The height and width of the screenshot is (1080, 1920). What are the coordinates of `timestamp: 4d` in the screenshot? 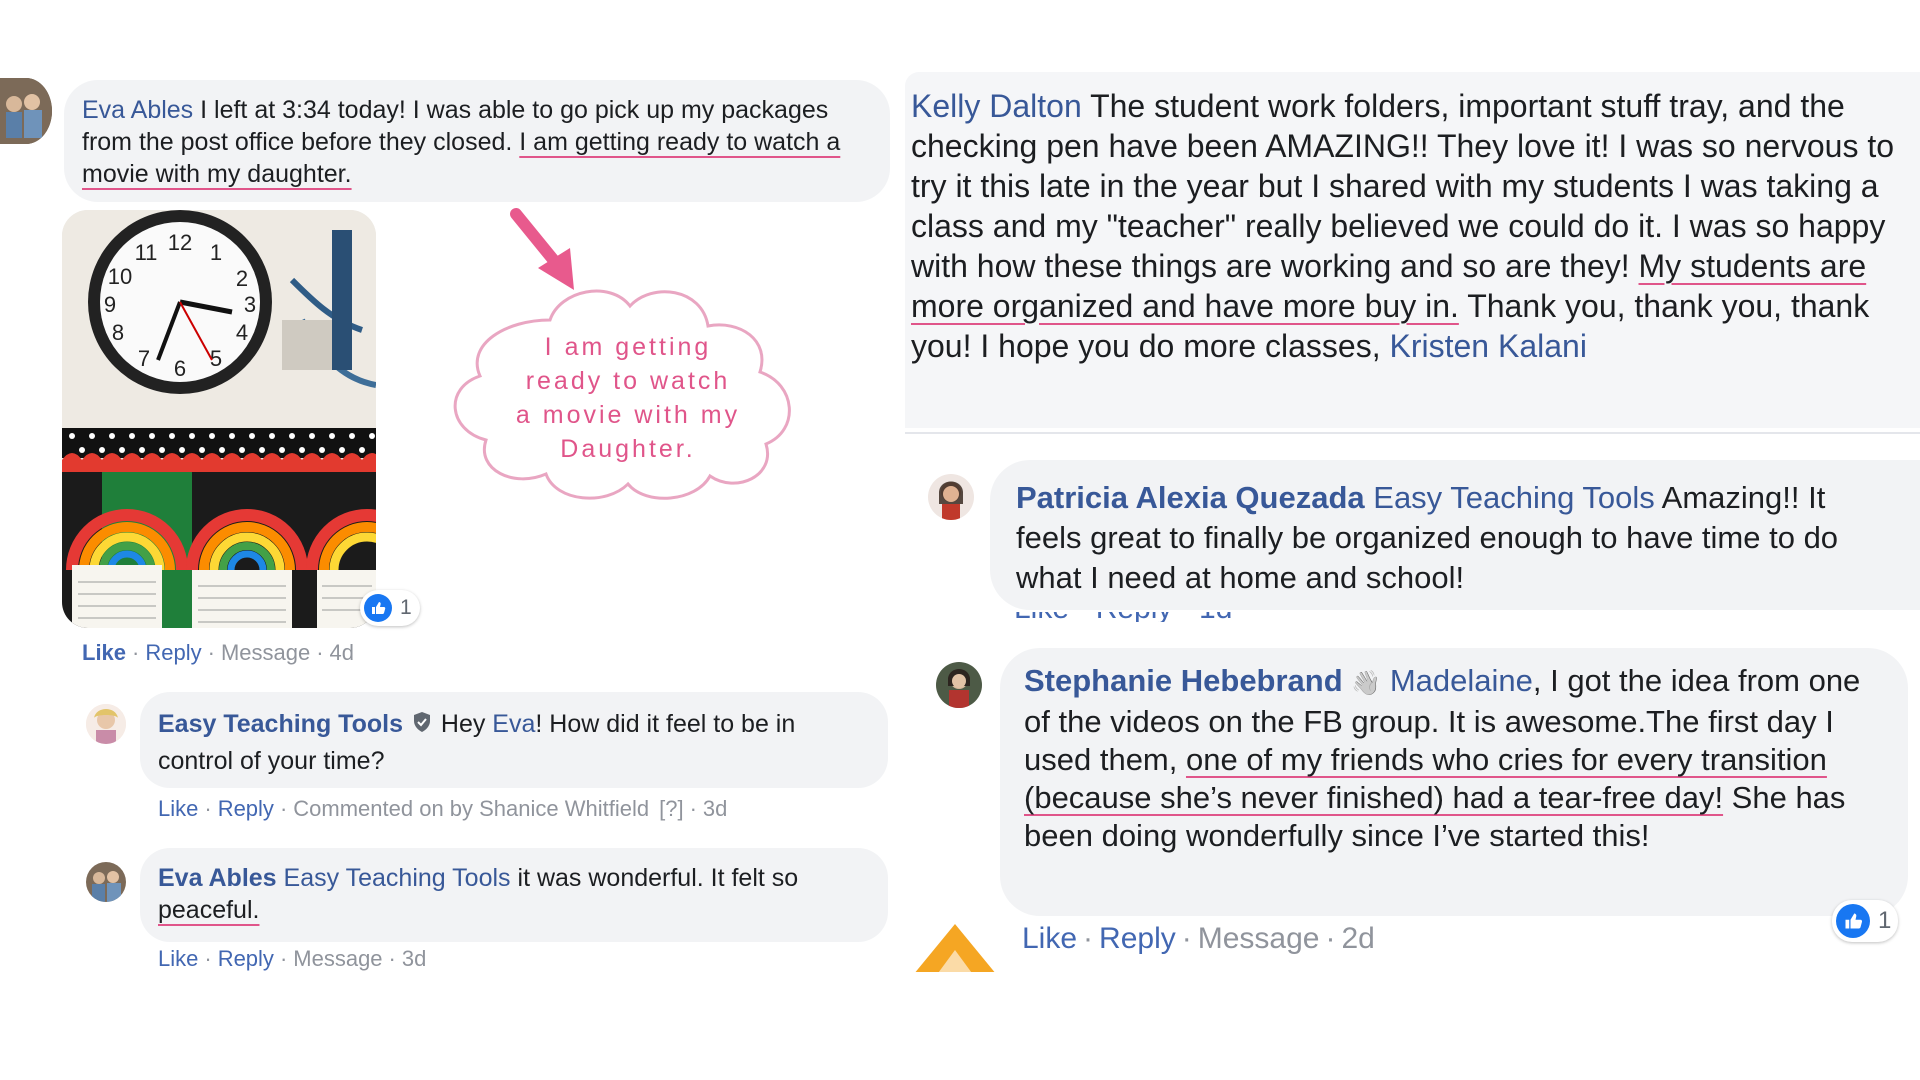 It's located at (342, 652).